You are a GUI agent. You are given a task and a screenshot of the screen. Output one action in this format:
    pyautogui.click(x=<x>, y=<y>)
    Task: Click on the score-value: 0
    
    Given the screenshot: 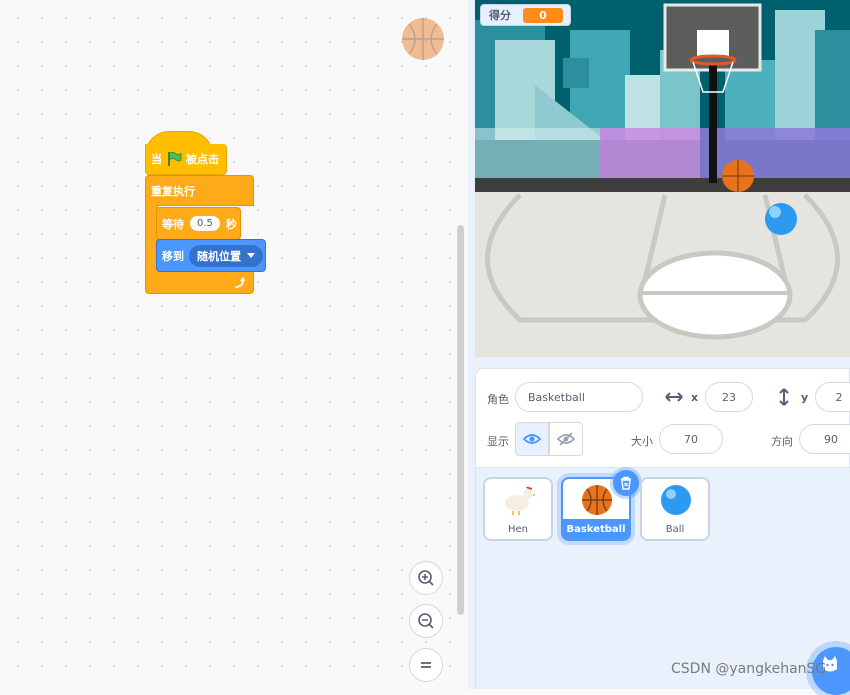 What is the action you would take?
    pyautogui.click(x=543, y=15)
    